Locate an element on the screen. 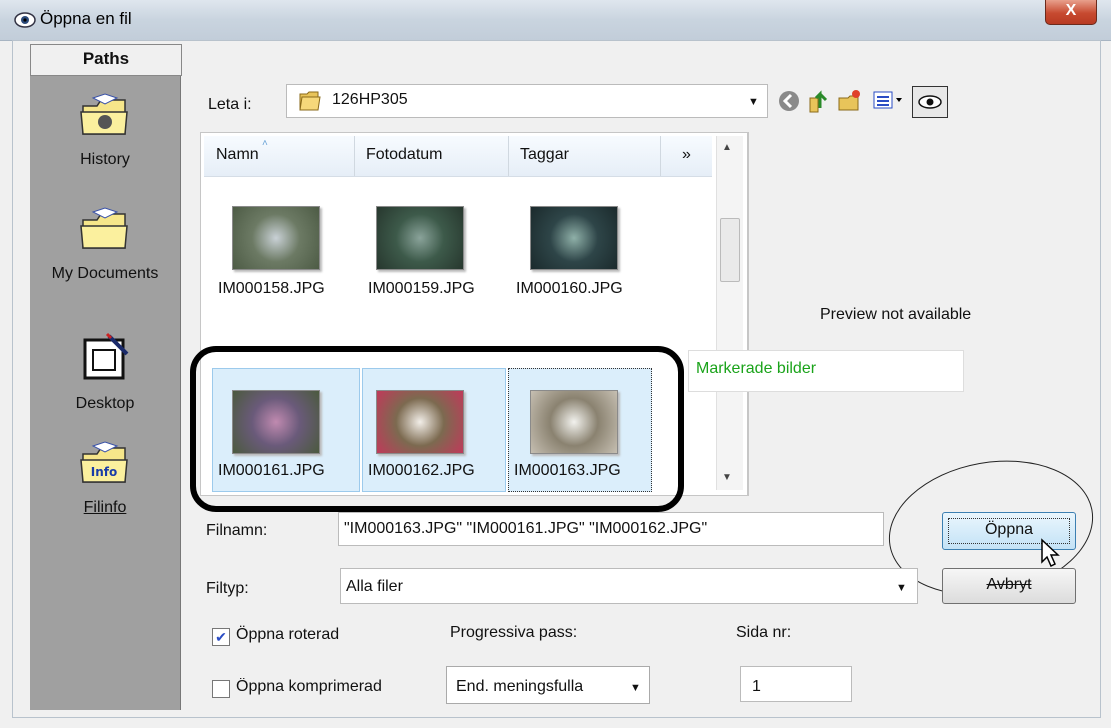 Image resolution: width=1111 pixels, height=728 pixels. progressive-value: End. meningsfulla is located at coordinates (520, 686).